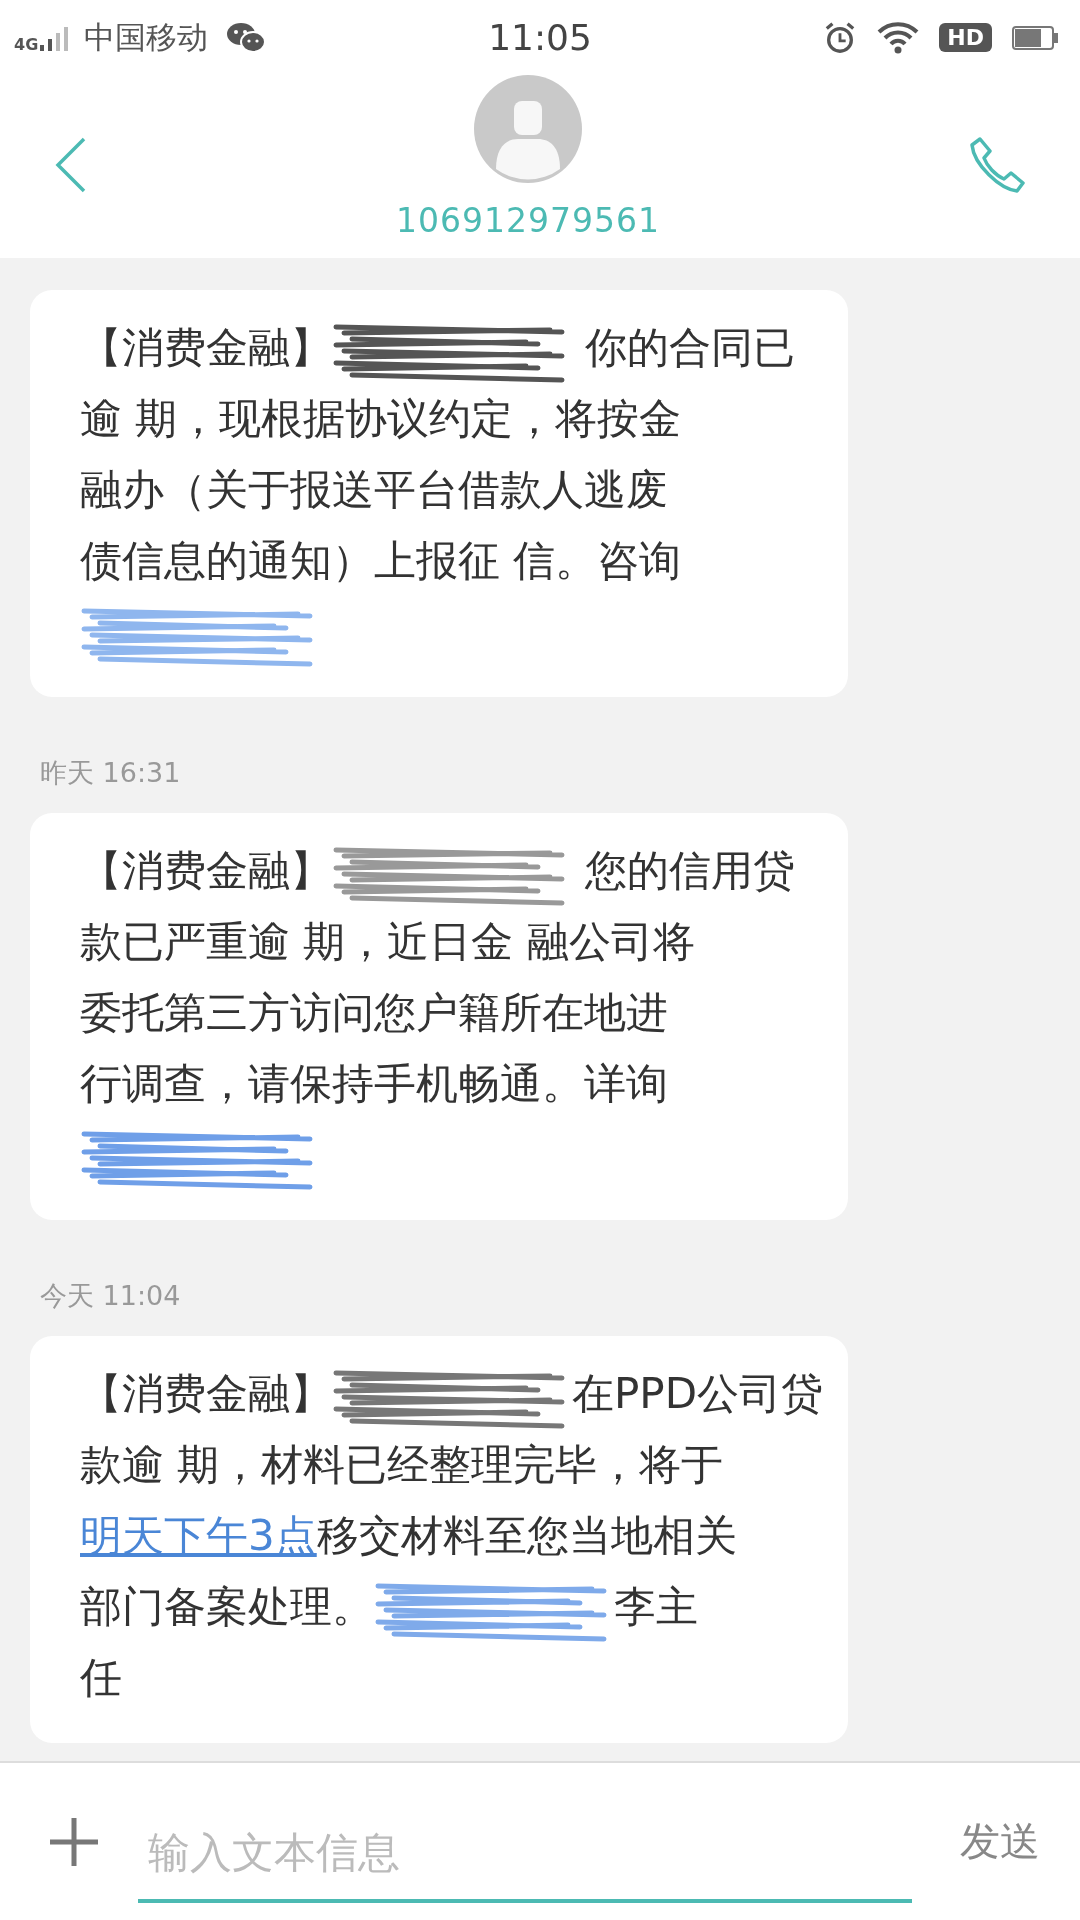 This screenshot has width=1080, height=1920. What do you see at coordinates (526, 1852) in the screenshot?
I see `text-input: 输入文本信息` at bounding box center [526, 1852].